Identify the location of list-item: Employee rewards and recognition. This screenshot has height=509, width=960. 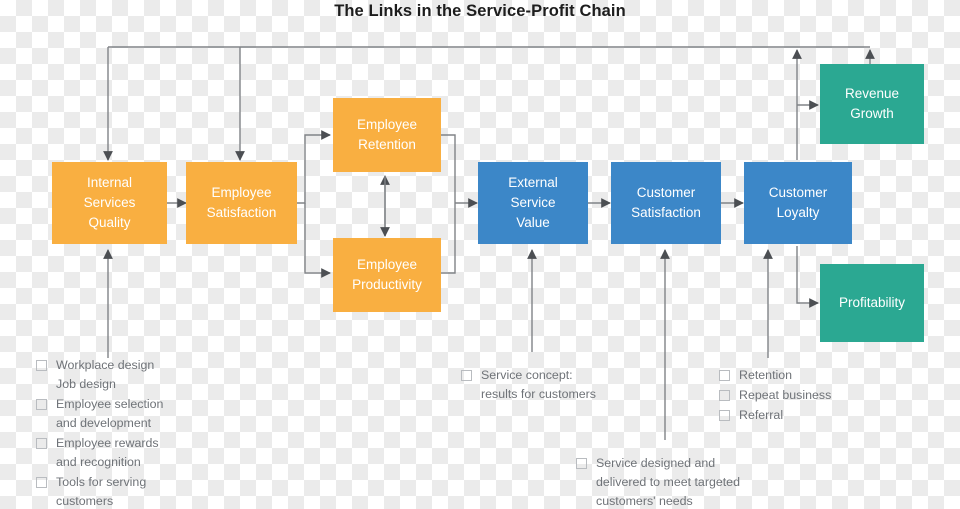
(138, 453).